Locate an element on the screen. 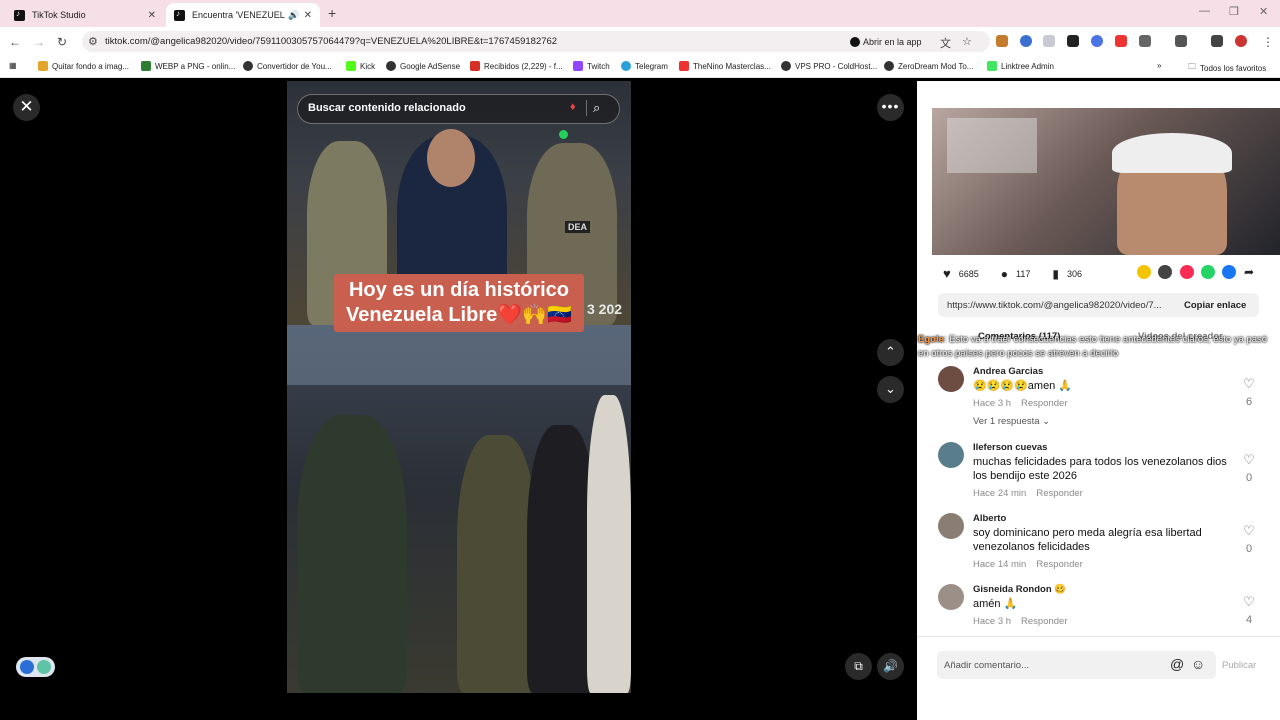 Image resolution: width=1280 pixels, height=720 pixels. search-icon: ⌕ is located at coordinates (596, 108).